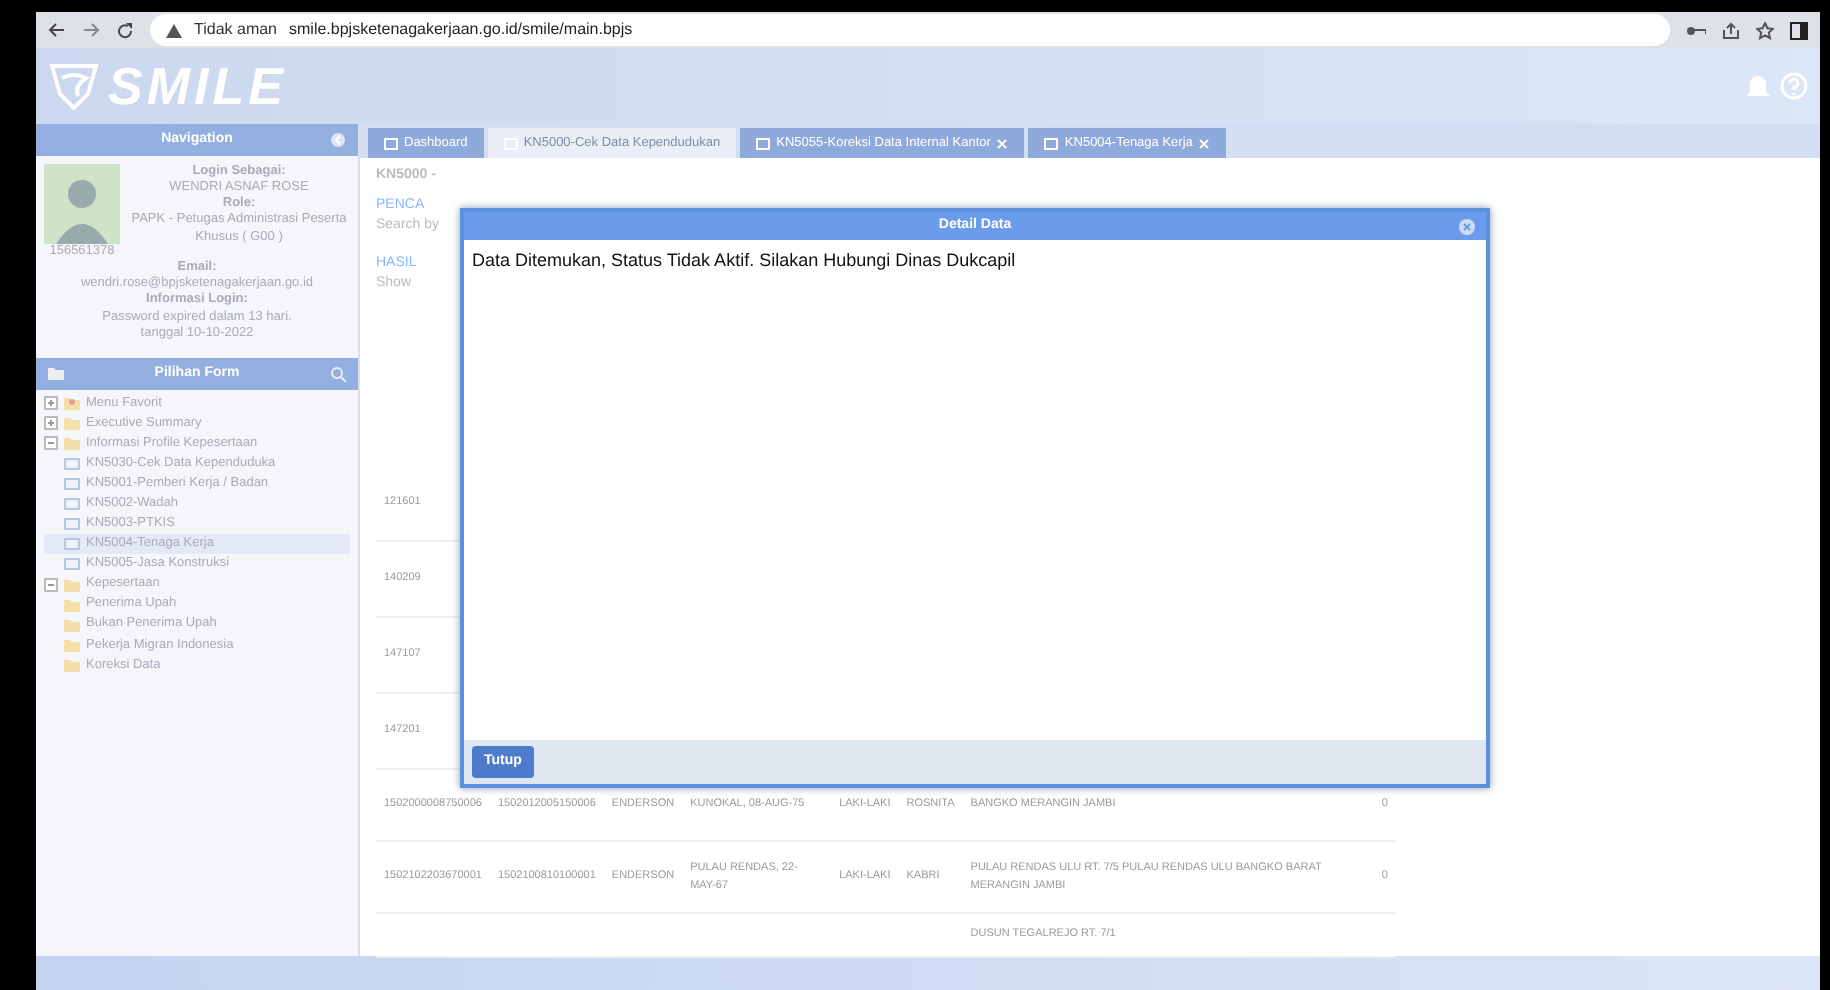 The width and height of the screenshot is (1830, 990). Describe the element at coordinates (57, 30) in the screenshot. I see `back-icon` at that location.